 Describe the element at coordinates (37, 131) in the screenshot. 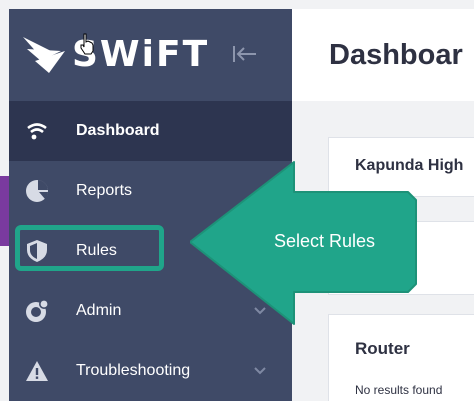

I see `wifi-icon` at that location.